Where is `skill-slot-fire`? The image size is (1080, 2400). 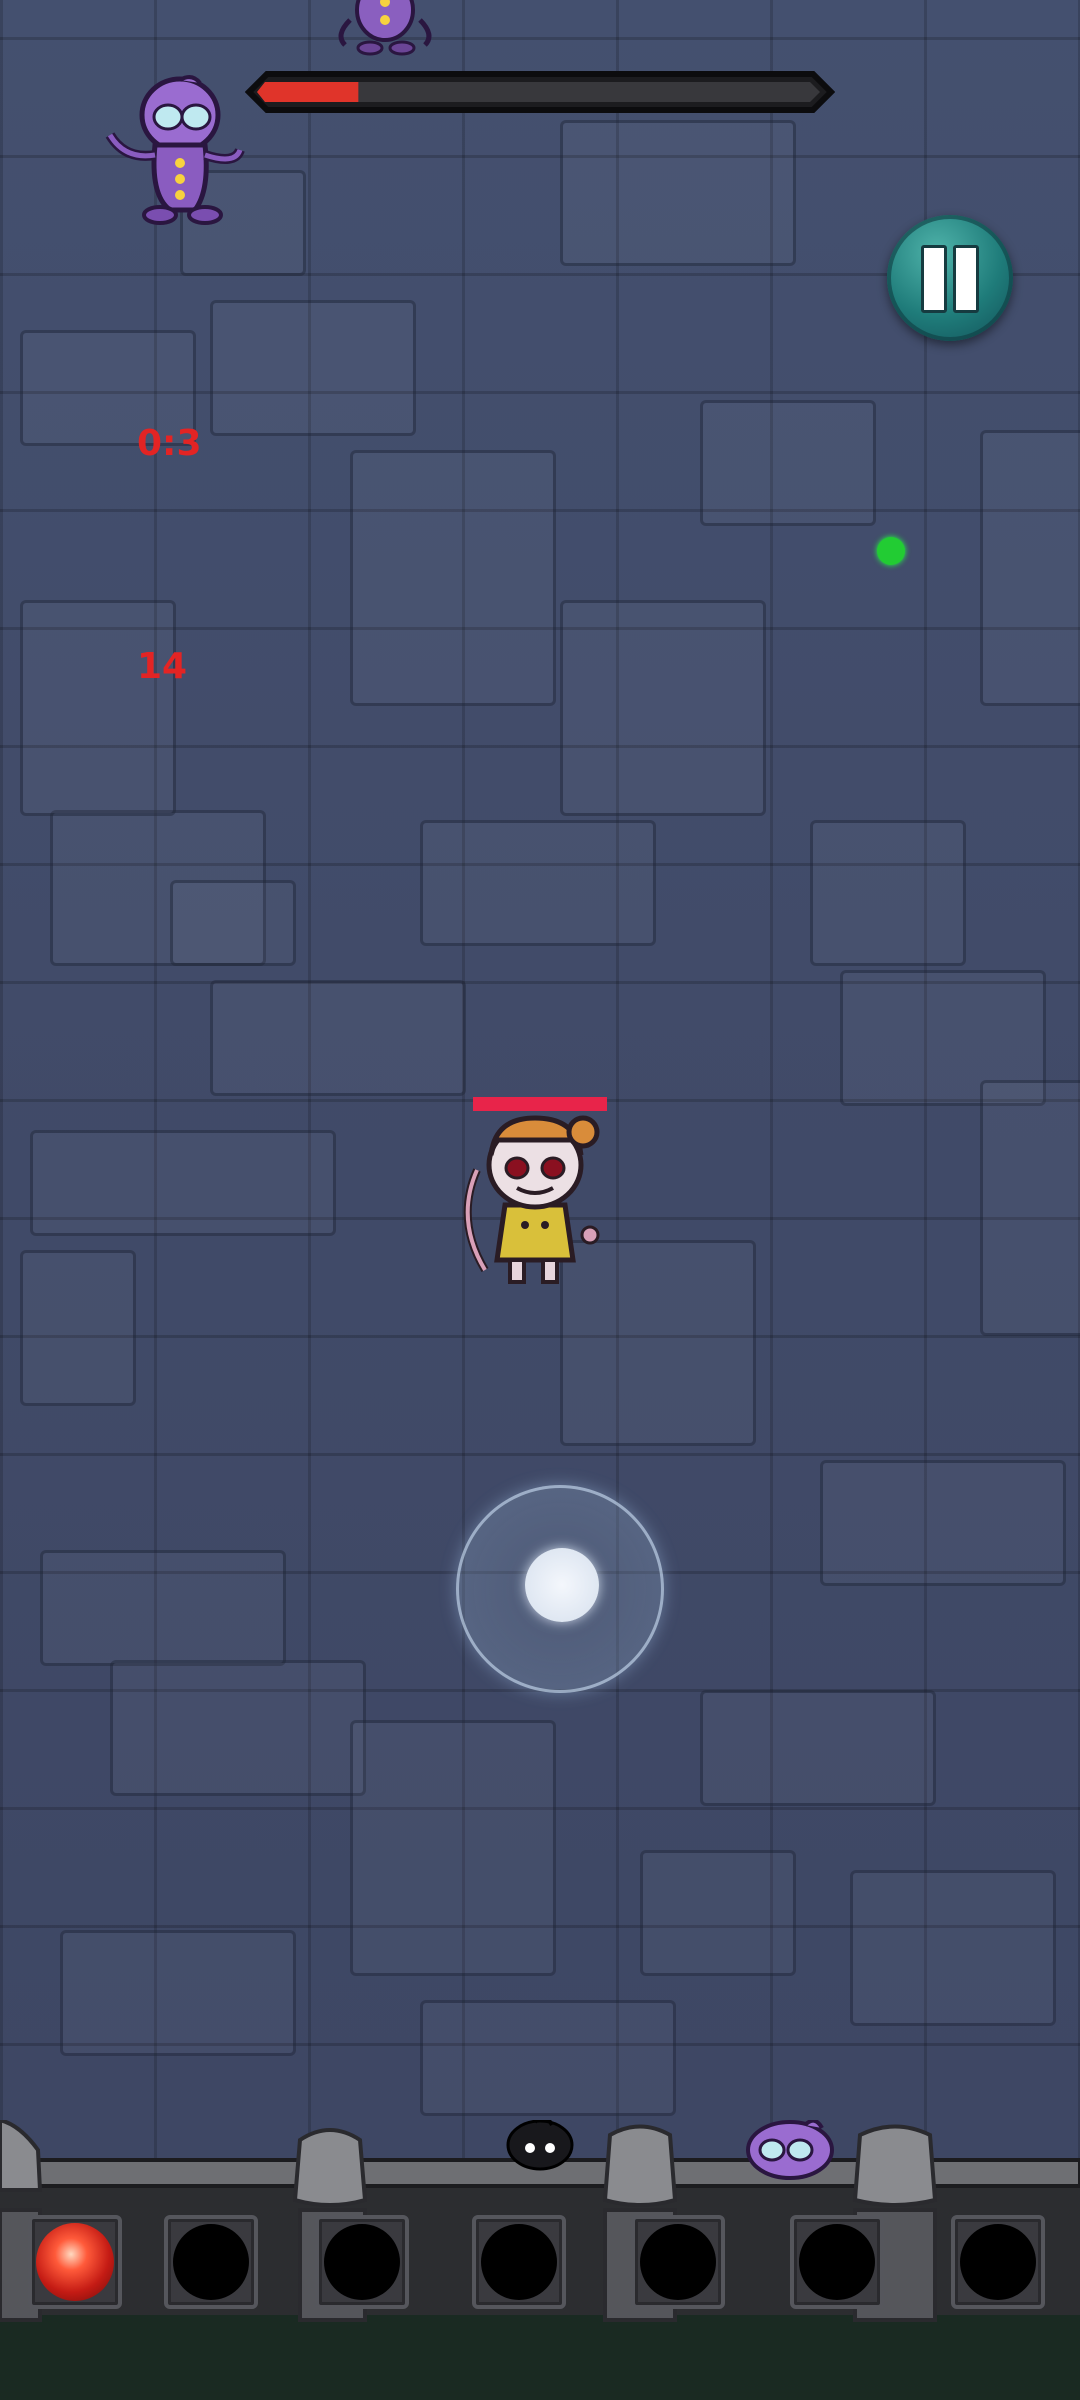 skill-slot-fire is located at coordinates (75, 2262).